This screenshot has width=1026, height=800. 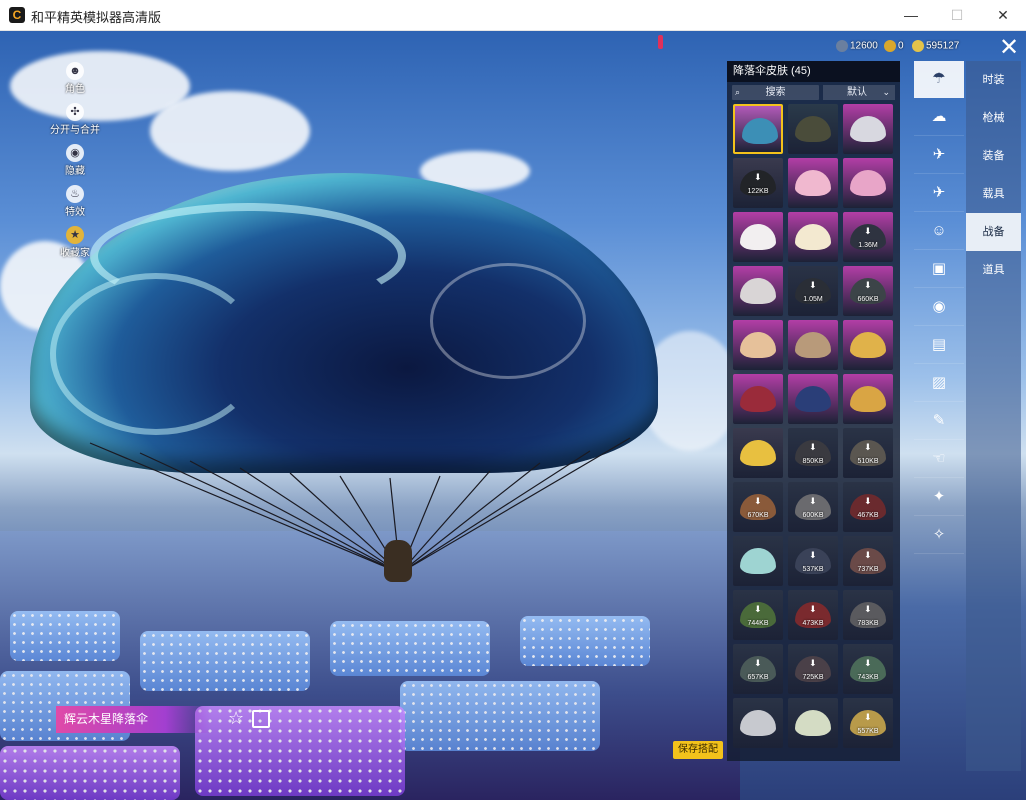 I want to click on tab-item: 装备, so click(x=993, y=156).